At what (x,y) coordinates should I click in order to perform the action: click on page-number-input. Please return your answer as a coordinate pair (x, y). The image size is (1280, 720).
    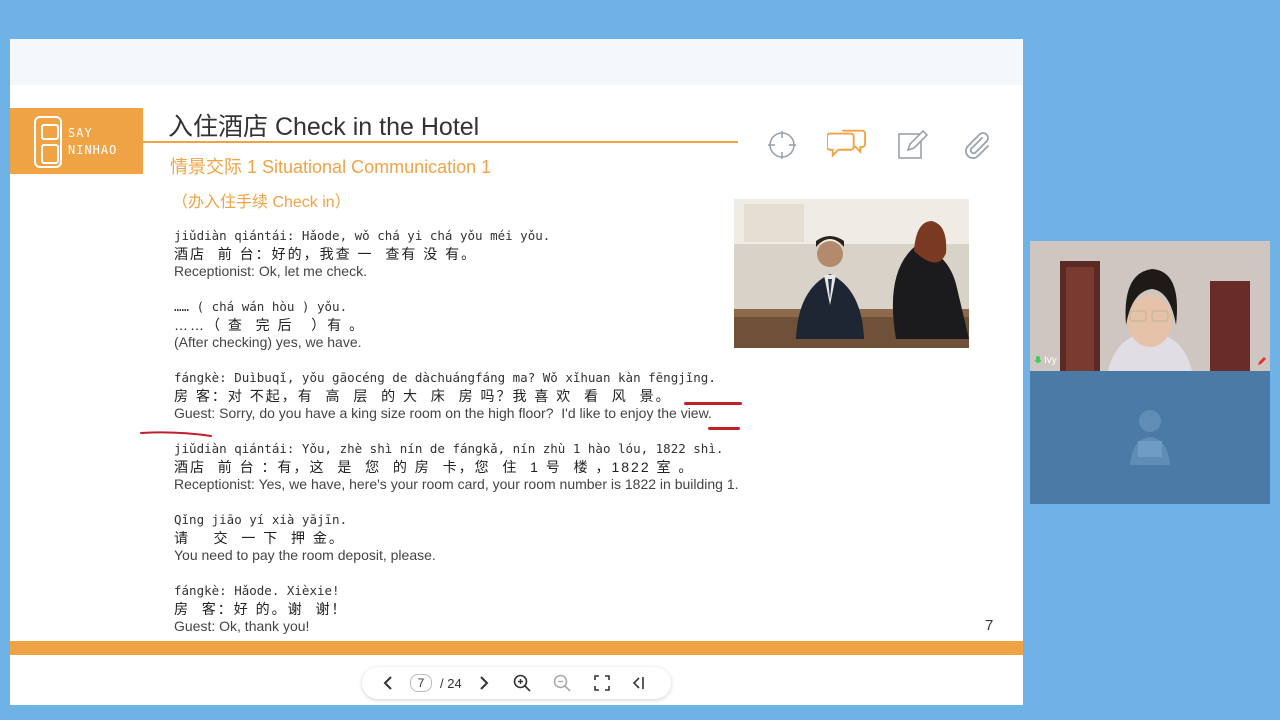
    Looking at the image, I should click on (421, 683).